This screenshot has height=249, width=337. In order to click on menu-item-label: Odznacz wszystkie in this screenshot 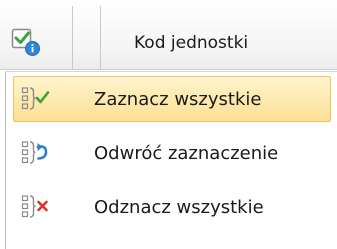, I will do `click(179, 207)`.